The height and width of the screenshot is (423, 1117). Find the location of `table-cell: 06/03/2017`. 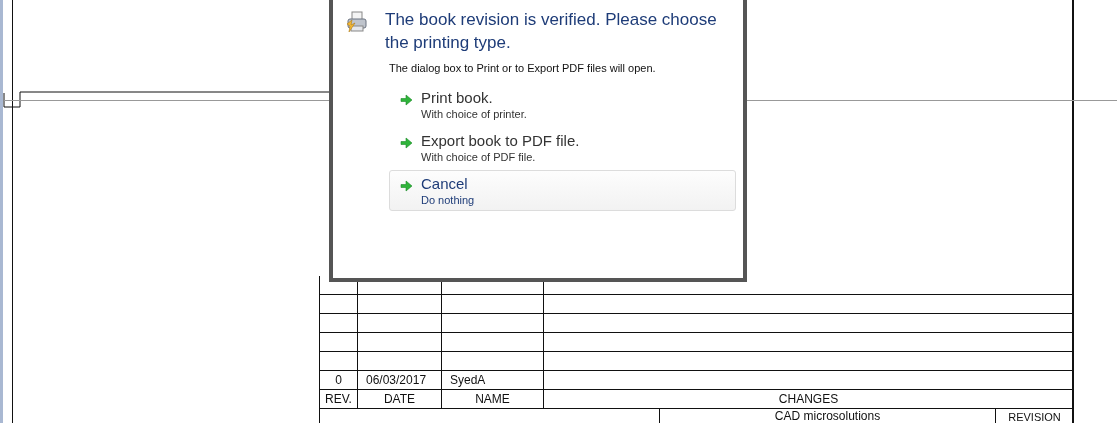

table-cell: 06/03/2017 is located at coordinates (396, 380).